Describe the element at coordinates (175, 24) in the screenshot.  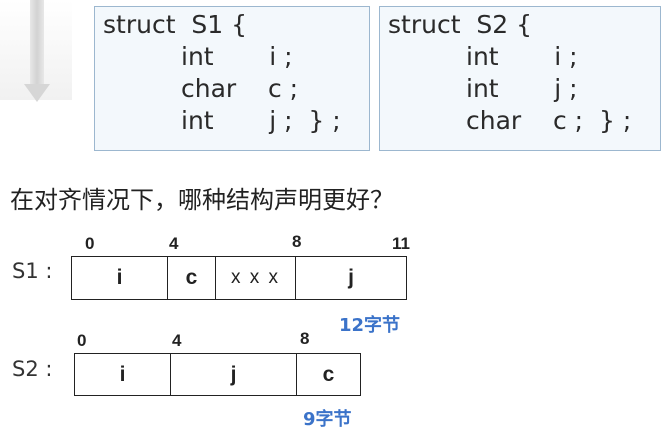
I see `code-line: struct S1 {` at that location.